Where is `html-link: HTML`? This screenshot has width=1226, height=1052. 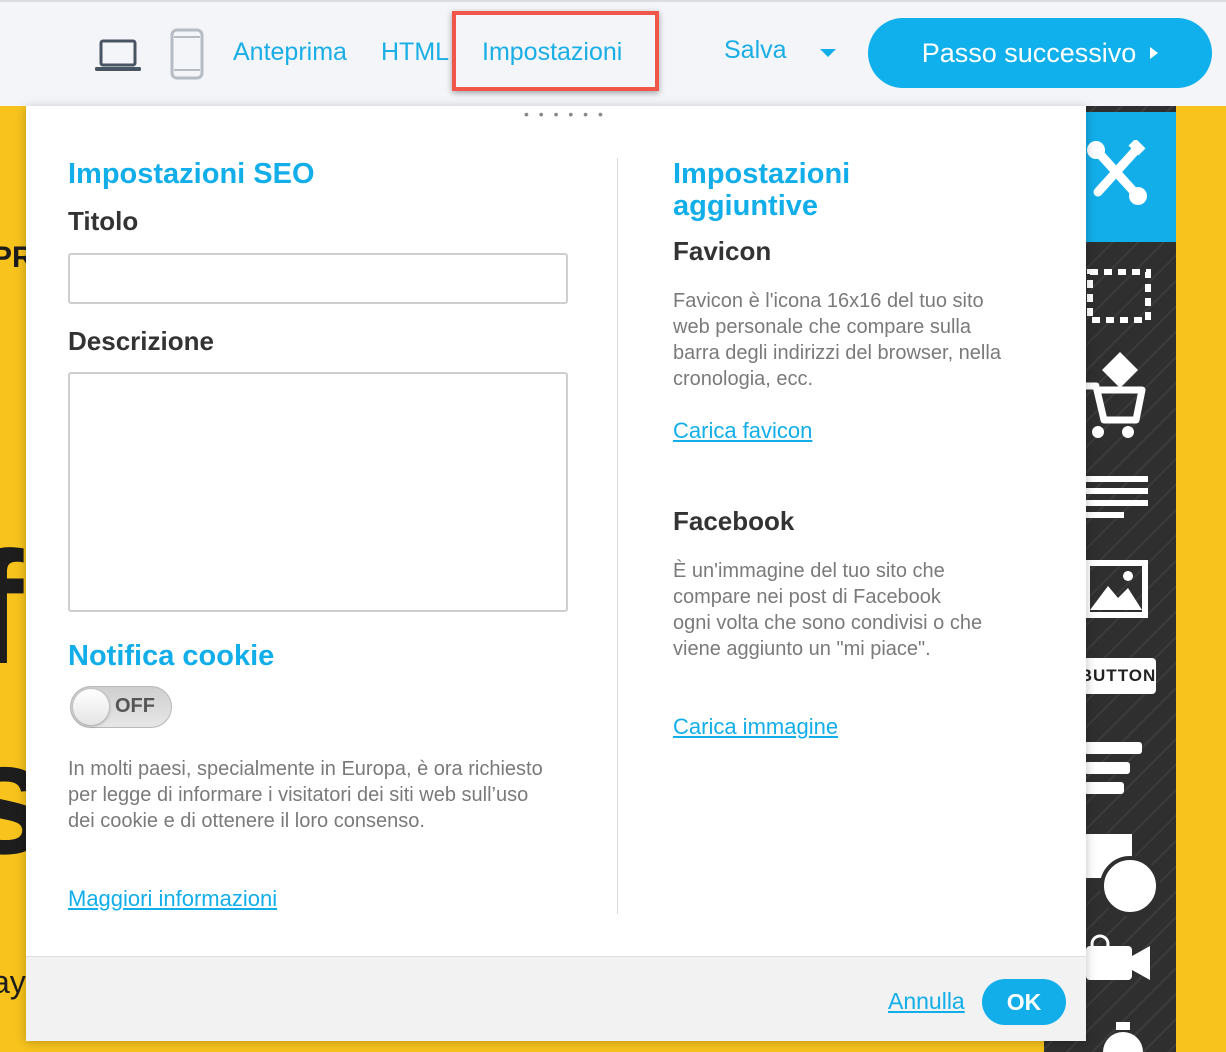 html-link: HTML is located at coordinates (415, 52).